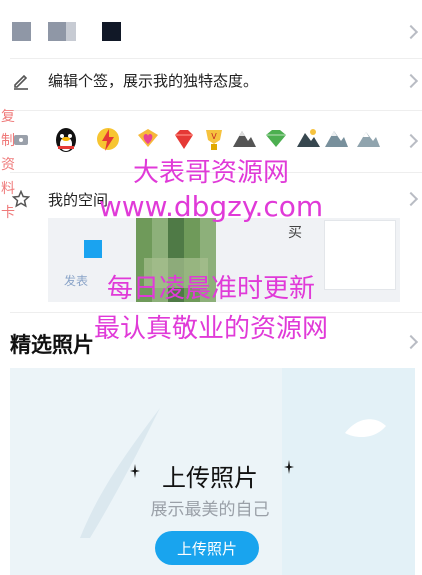 Image resolution: width=422 pixels, height=575 pixels. What do you see at coordinates (148, 138) in the screenshot?
I see `heart-gem-icon` at bounding box center [148, 138].